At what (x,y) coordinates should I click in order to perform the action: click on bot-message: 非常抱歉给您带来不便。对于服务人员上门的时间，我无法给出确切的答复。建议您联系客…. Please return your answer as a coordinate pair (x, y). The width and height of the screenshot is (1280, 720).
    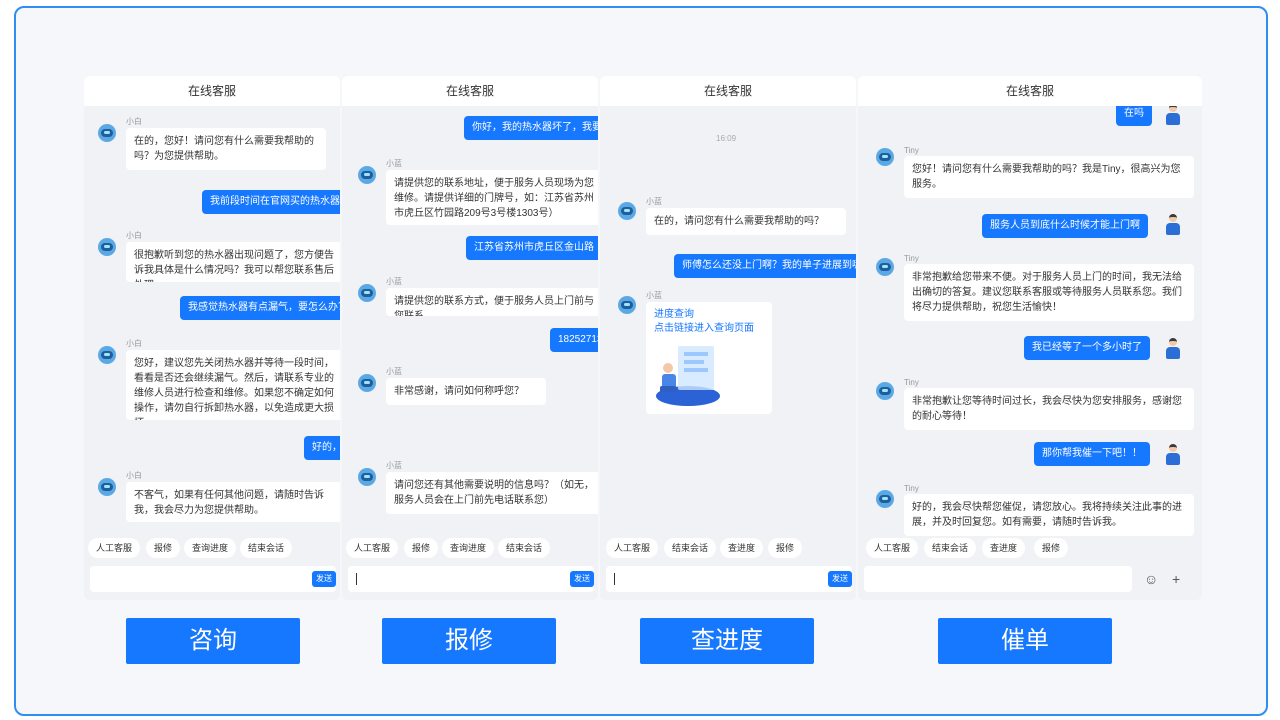
    Looking at the image, I should click on (1049, 292).